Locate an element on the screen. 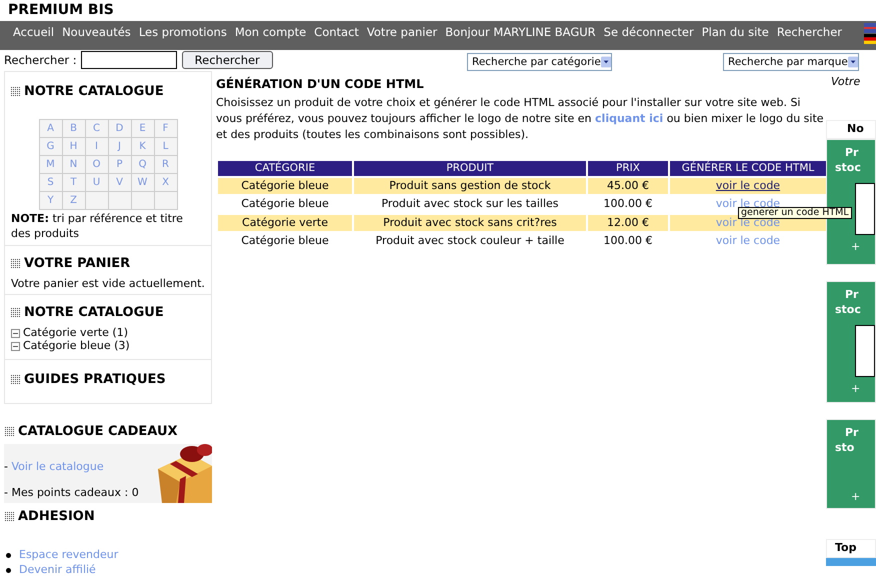 This screenshot has width=876, height=578. intro-paragraph: Choisissez un produit de votre choix et générer le code HTML associé pour l'installer sur votre site web. Si vous préférez, vous pouvez toujours afficher le logo de notre site en cliquant ici ou bien mixer le logo du site et des produits (toutes les combinaisons sont possibles). is located at coordinates (520, 118).